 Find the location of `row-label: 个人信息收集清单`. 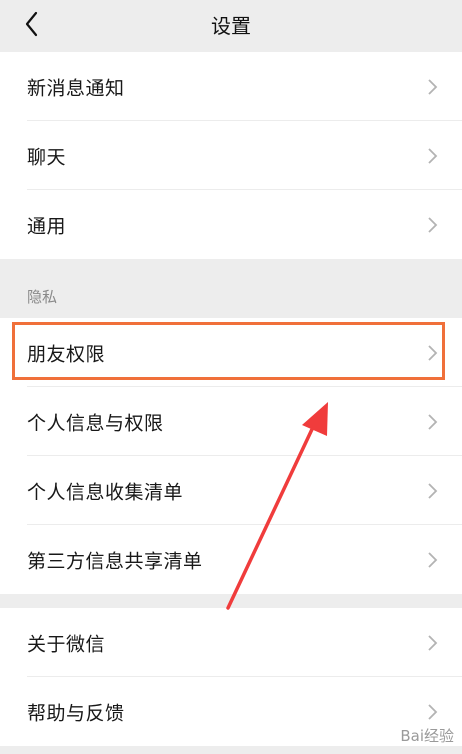

row-label: 个人信息收集清单 is located at coordinates (105, 492).